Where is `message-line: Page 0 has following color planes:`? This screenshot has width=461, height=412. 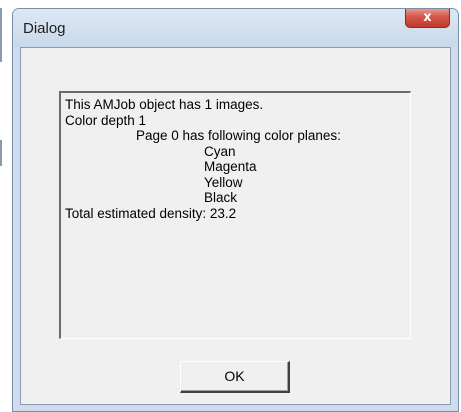 message-line: Page 0 has following color planes: is located at coordinates (238, 135).